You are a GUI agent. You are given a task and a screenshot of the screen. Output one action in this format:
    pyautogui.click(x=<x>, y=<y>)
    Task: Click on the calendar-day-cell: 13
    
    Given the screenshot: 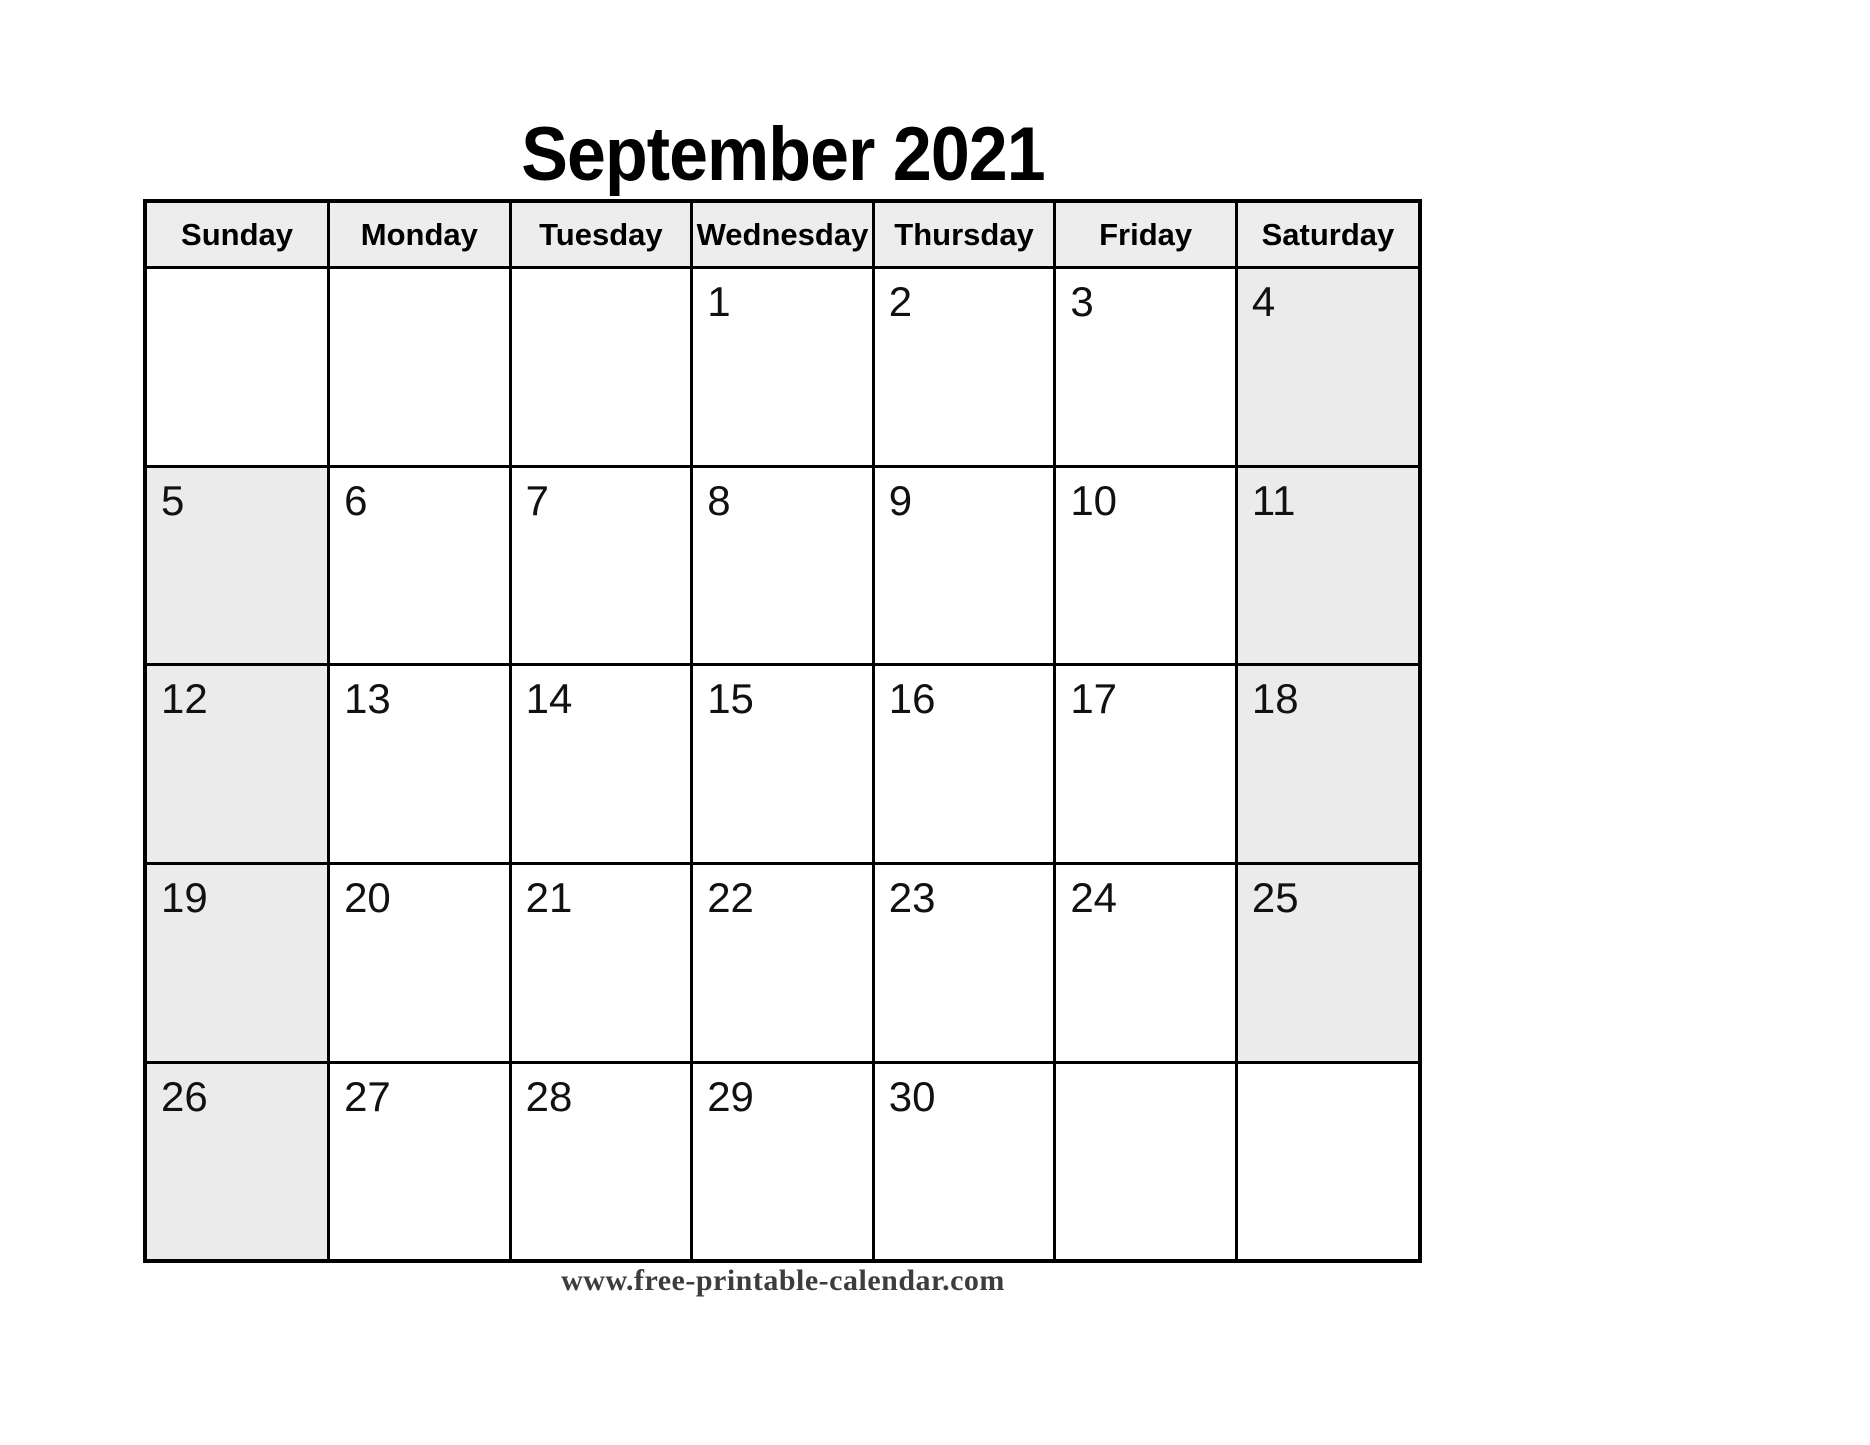 What is the action you would take?
    pyautogui.click(x=419, y=764)
    